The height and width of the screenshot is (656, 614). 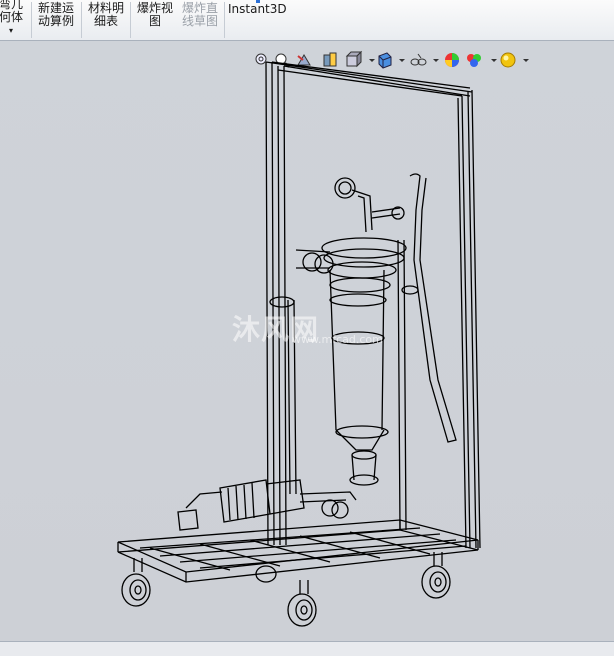 What do you see at coordinates (433, 308) in the screenshot?
I see `side-hose` at bounding box center [433, 308].